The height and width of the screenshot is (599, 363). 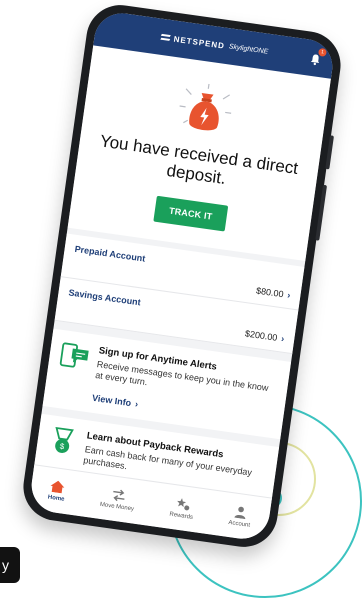 What do you see at coordinates (261, 335) in the screenshot?
I see `account-balance: $200.00` at bounding box center [261, 335].